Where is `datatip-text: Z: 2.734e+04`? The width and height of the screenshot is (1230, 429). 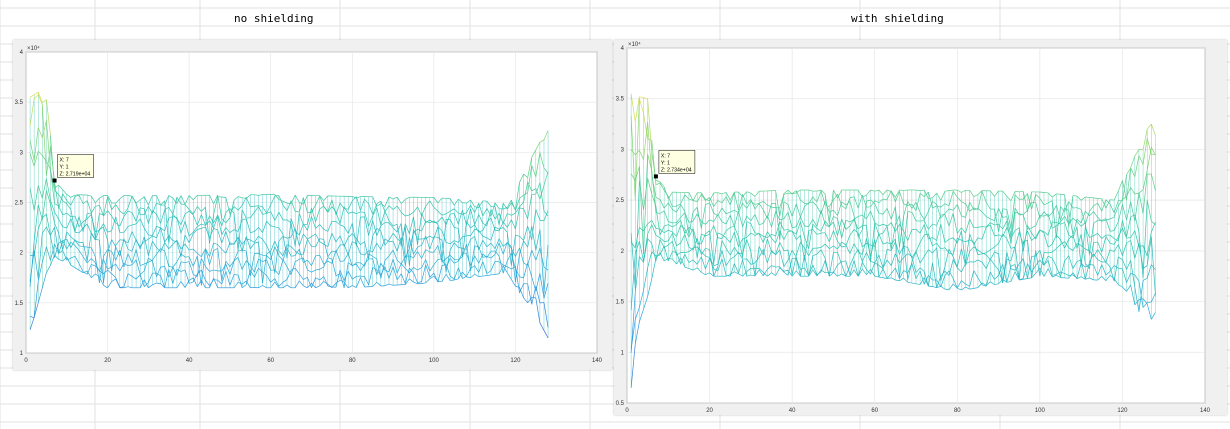
datatip-text: Z: 2.734e+04 is located at coordinates (676, 170).